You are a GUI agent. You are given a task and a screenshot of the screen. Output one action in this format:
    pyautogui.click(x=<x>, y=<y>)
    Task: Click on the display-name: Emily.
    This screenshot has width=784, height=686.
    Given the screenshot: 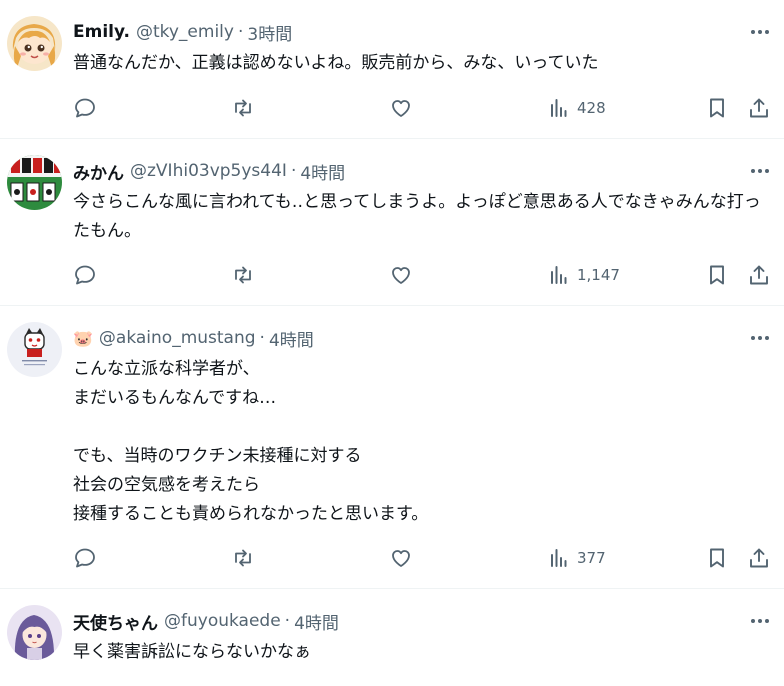 What is the action you would take?
    pyautogui.click(x=101, y=32)
    